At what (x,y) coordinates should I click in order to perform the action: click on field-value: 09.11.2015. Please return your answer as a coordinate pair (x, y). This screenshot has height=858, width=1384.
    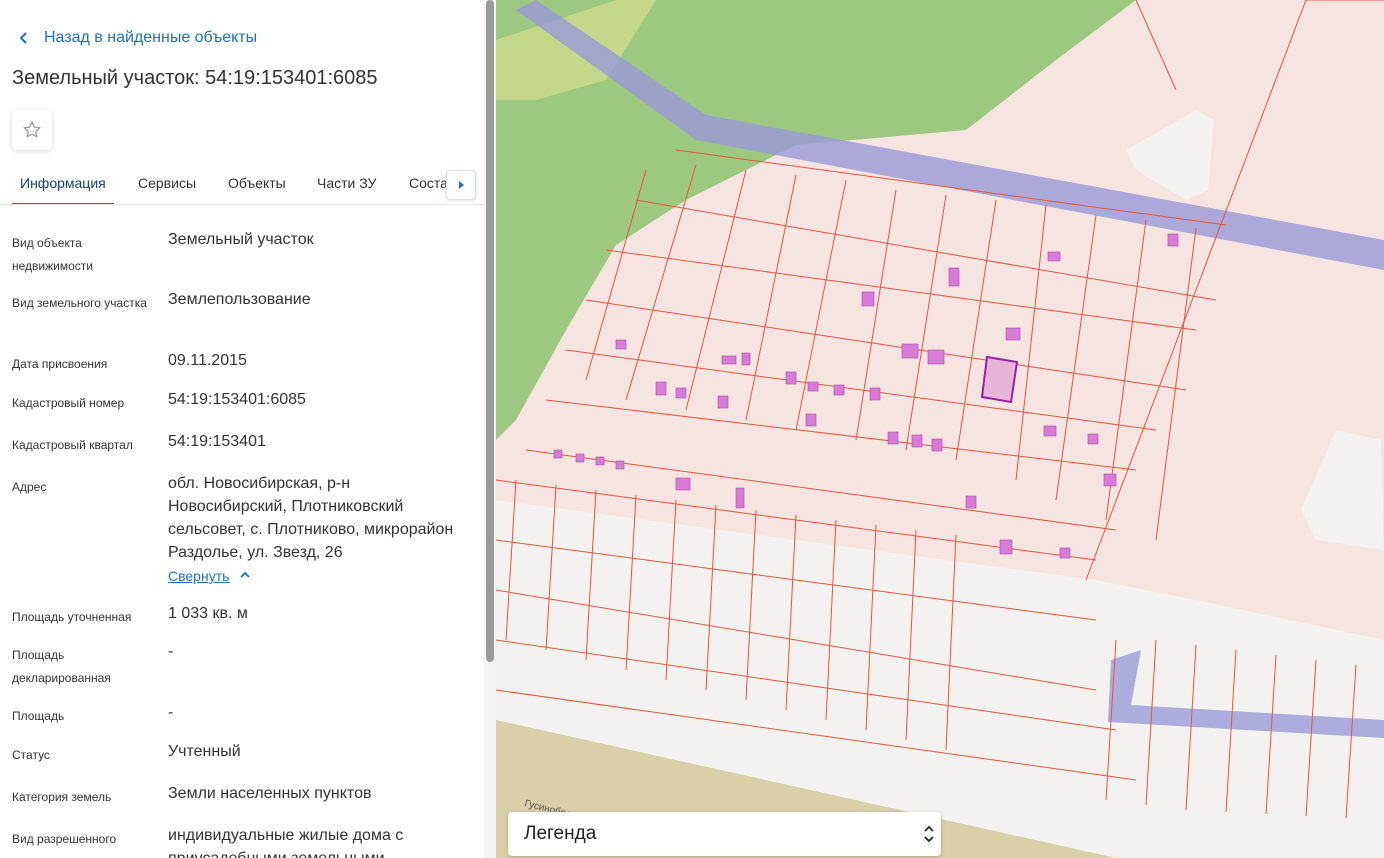
    Looking at the image, I should click on (207, 360).